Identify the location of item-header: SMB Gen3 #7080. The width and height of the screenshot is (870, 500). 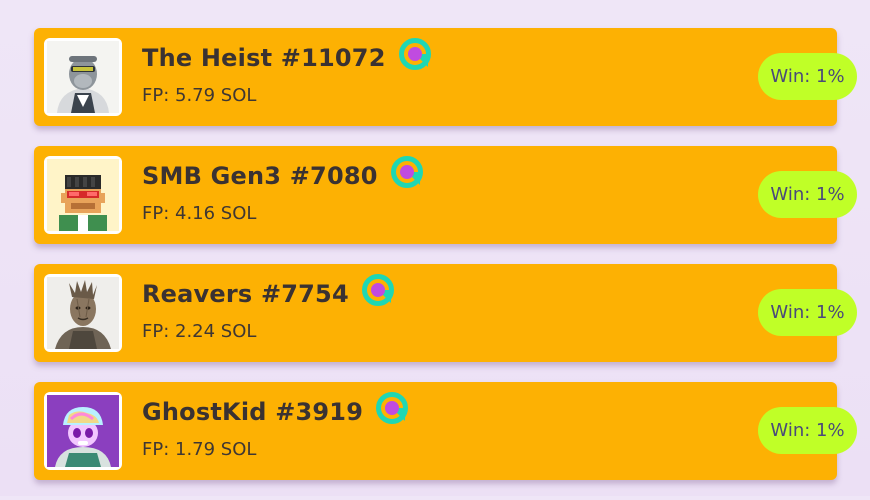
(283, 176).